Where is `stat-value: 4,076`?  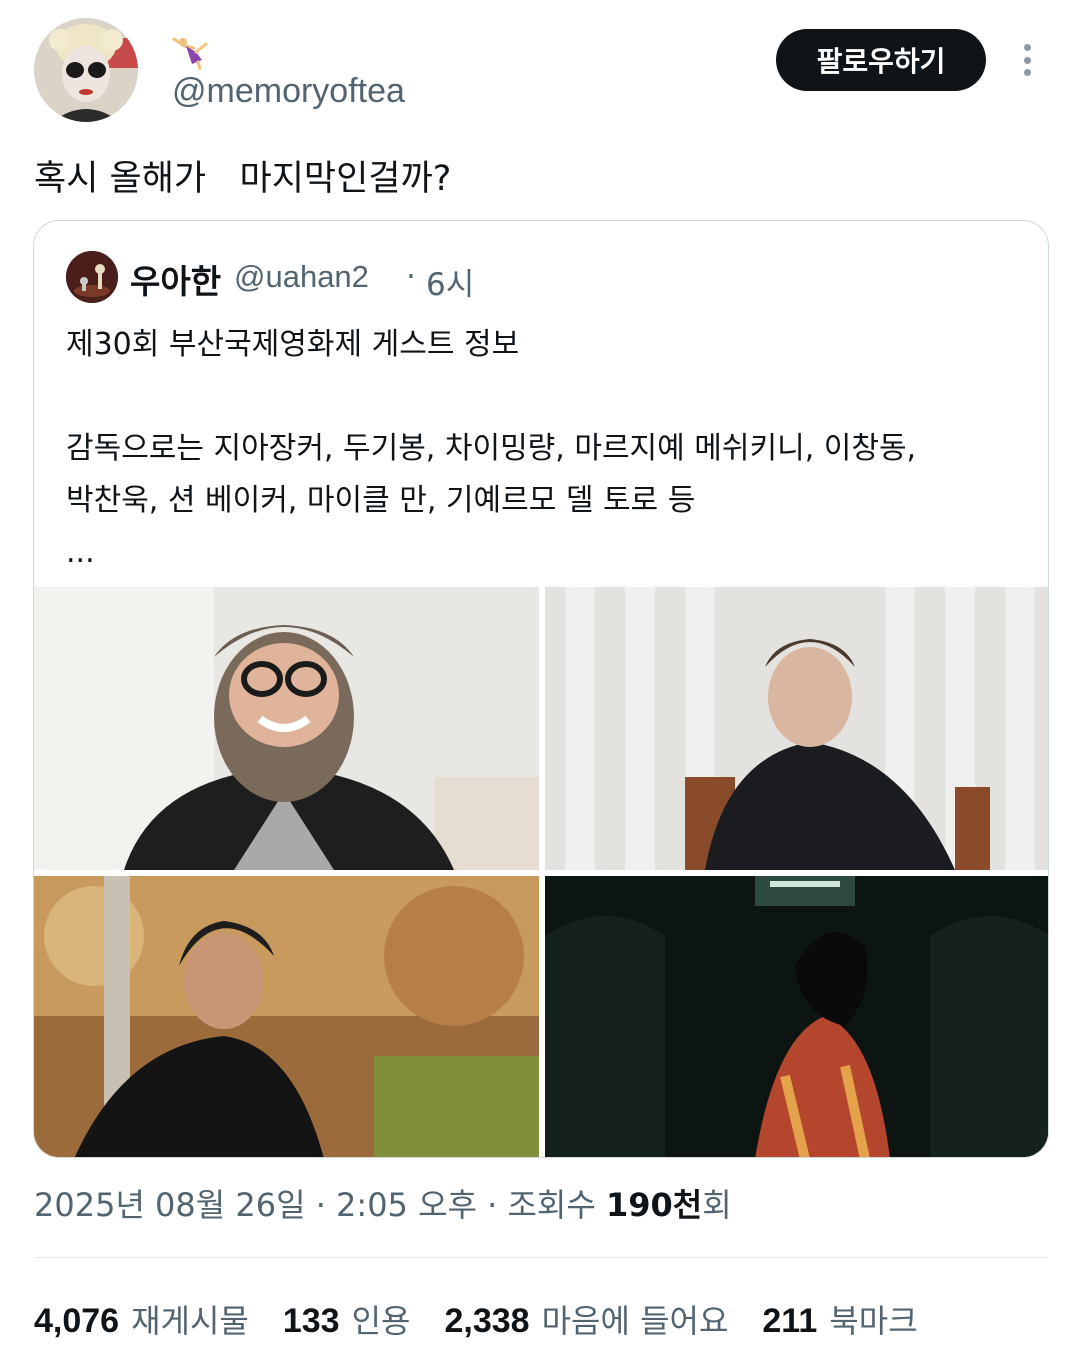
stat-value: 4,076 is located at coordinates (77, 1321).